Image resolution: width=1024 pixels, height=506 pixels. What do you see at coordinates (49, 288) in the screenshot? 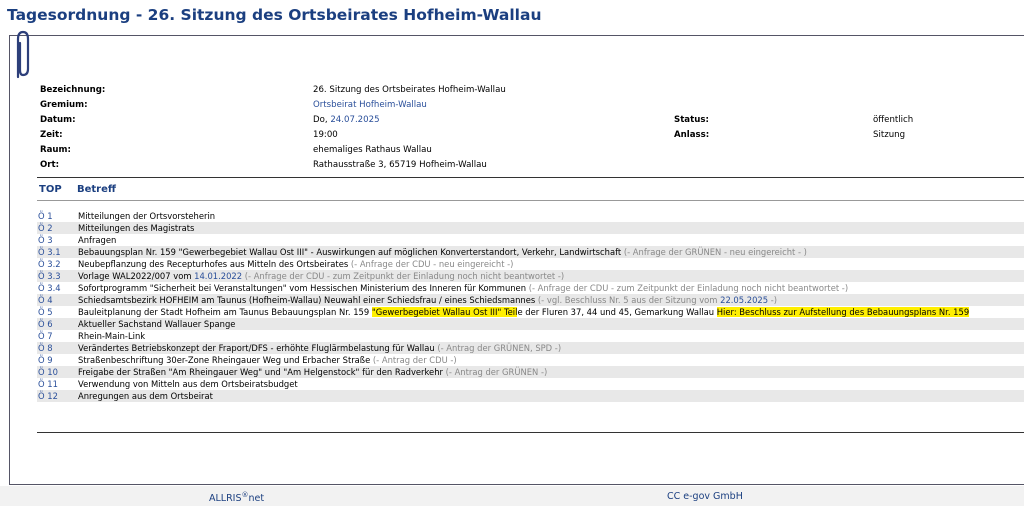
I see `top-number-link: Ö 3.4` at bounding box center [49, 288].